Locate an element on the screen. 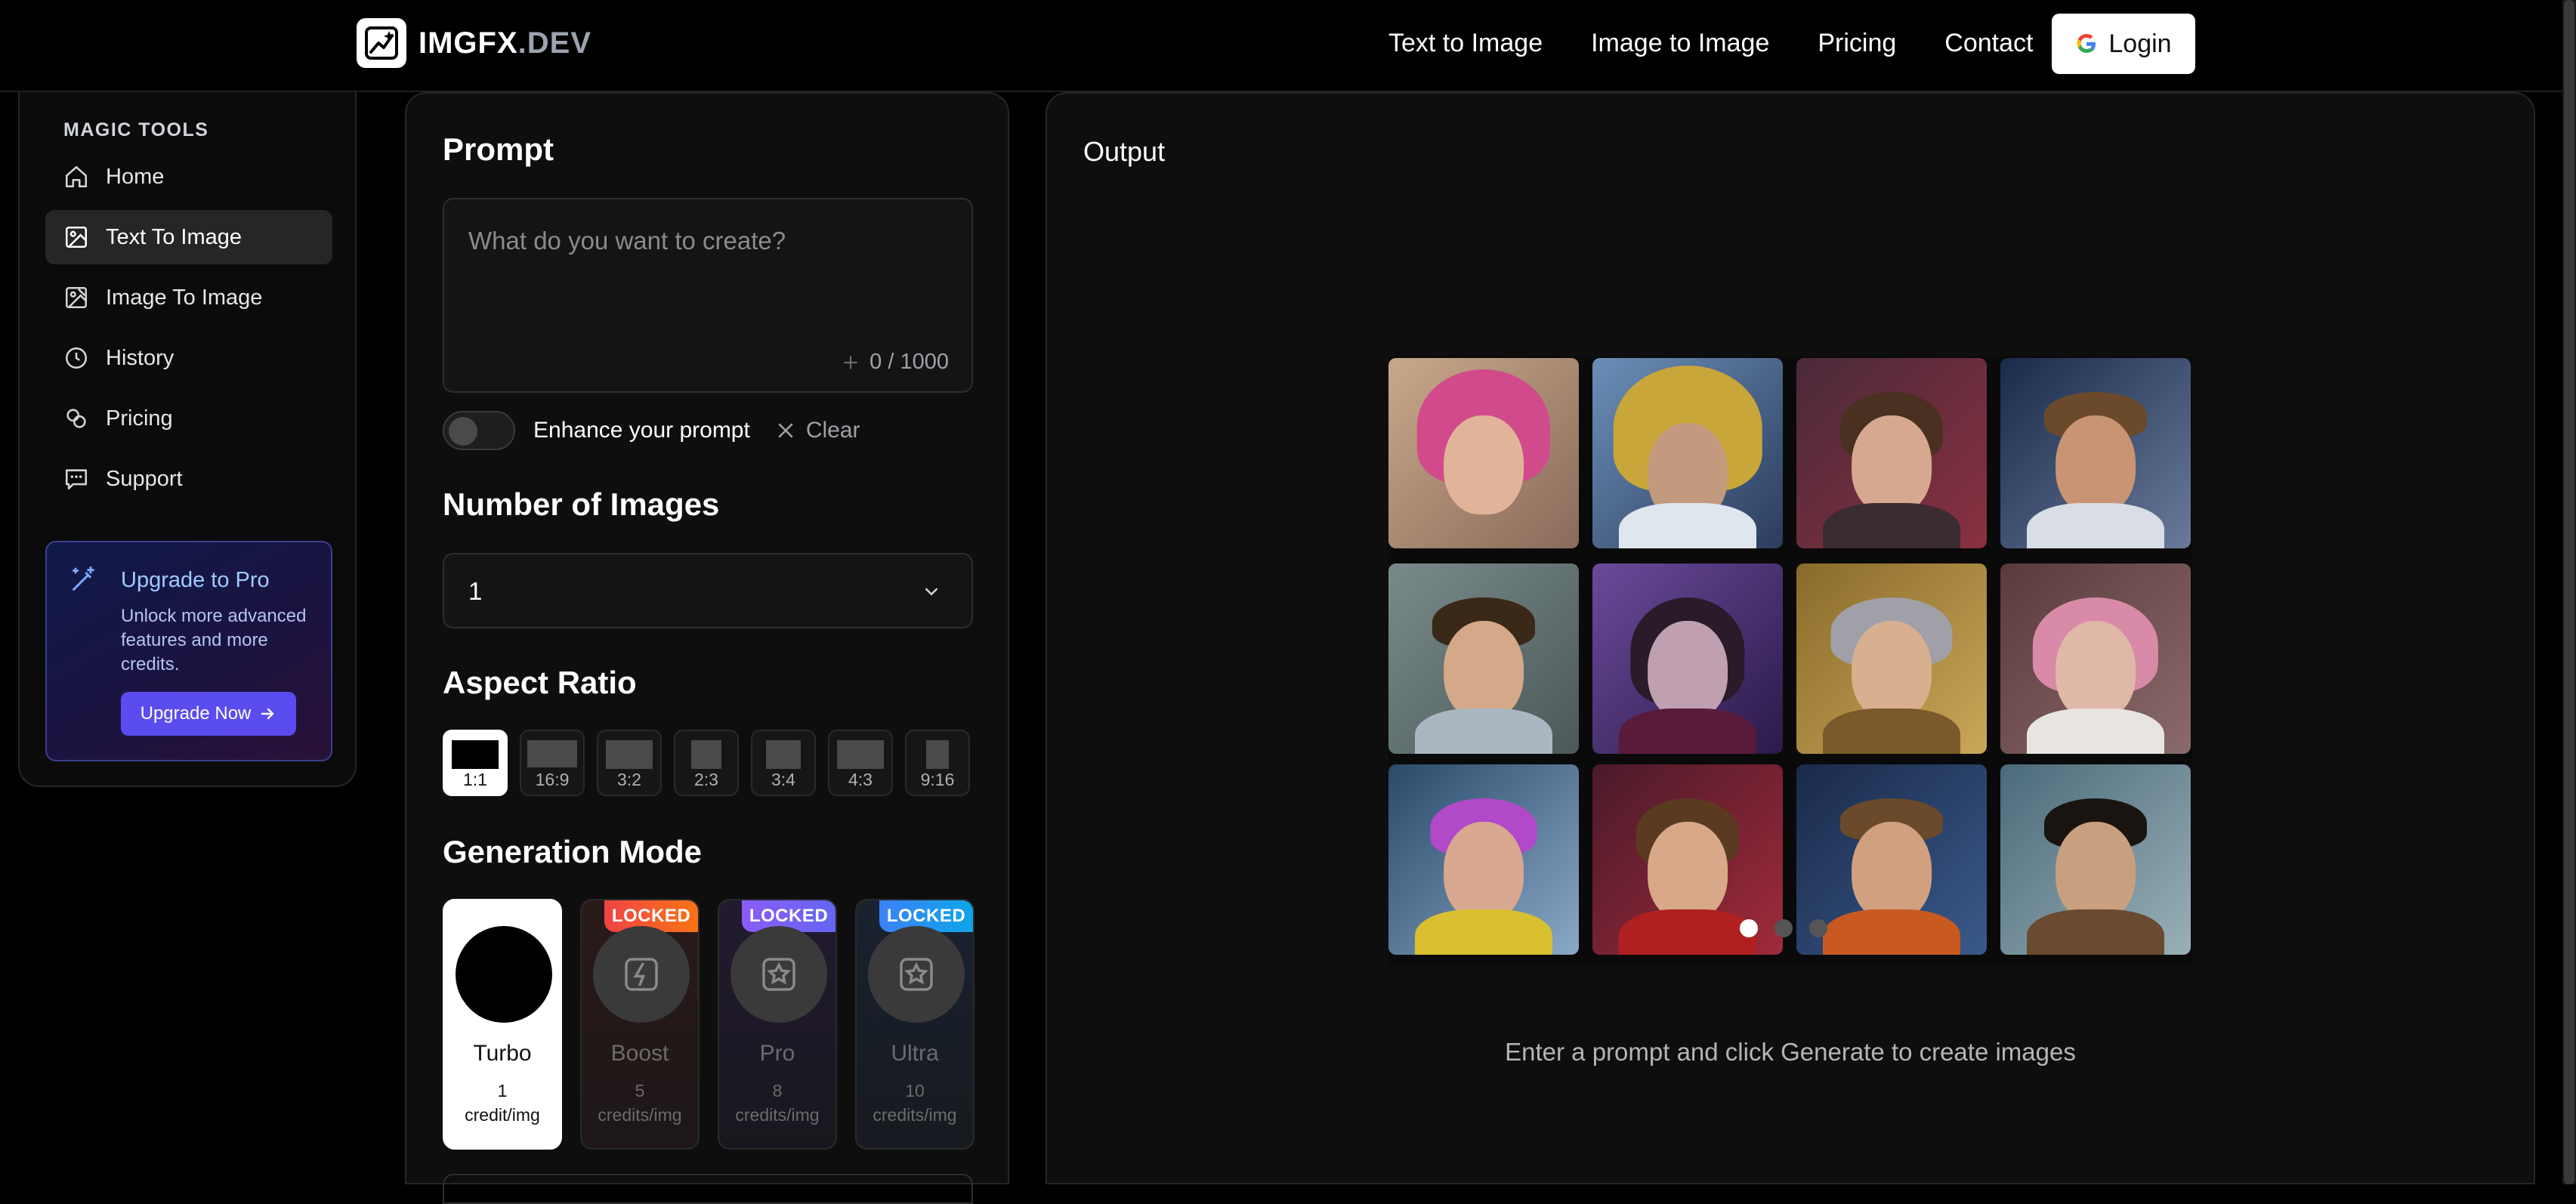  scrollbar-thumb is located at coordinates (2569, 592).